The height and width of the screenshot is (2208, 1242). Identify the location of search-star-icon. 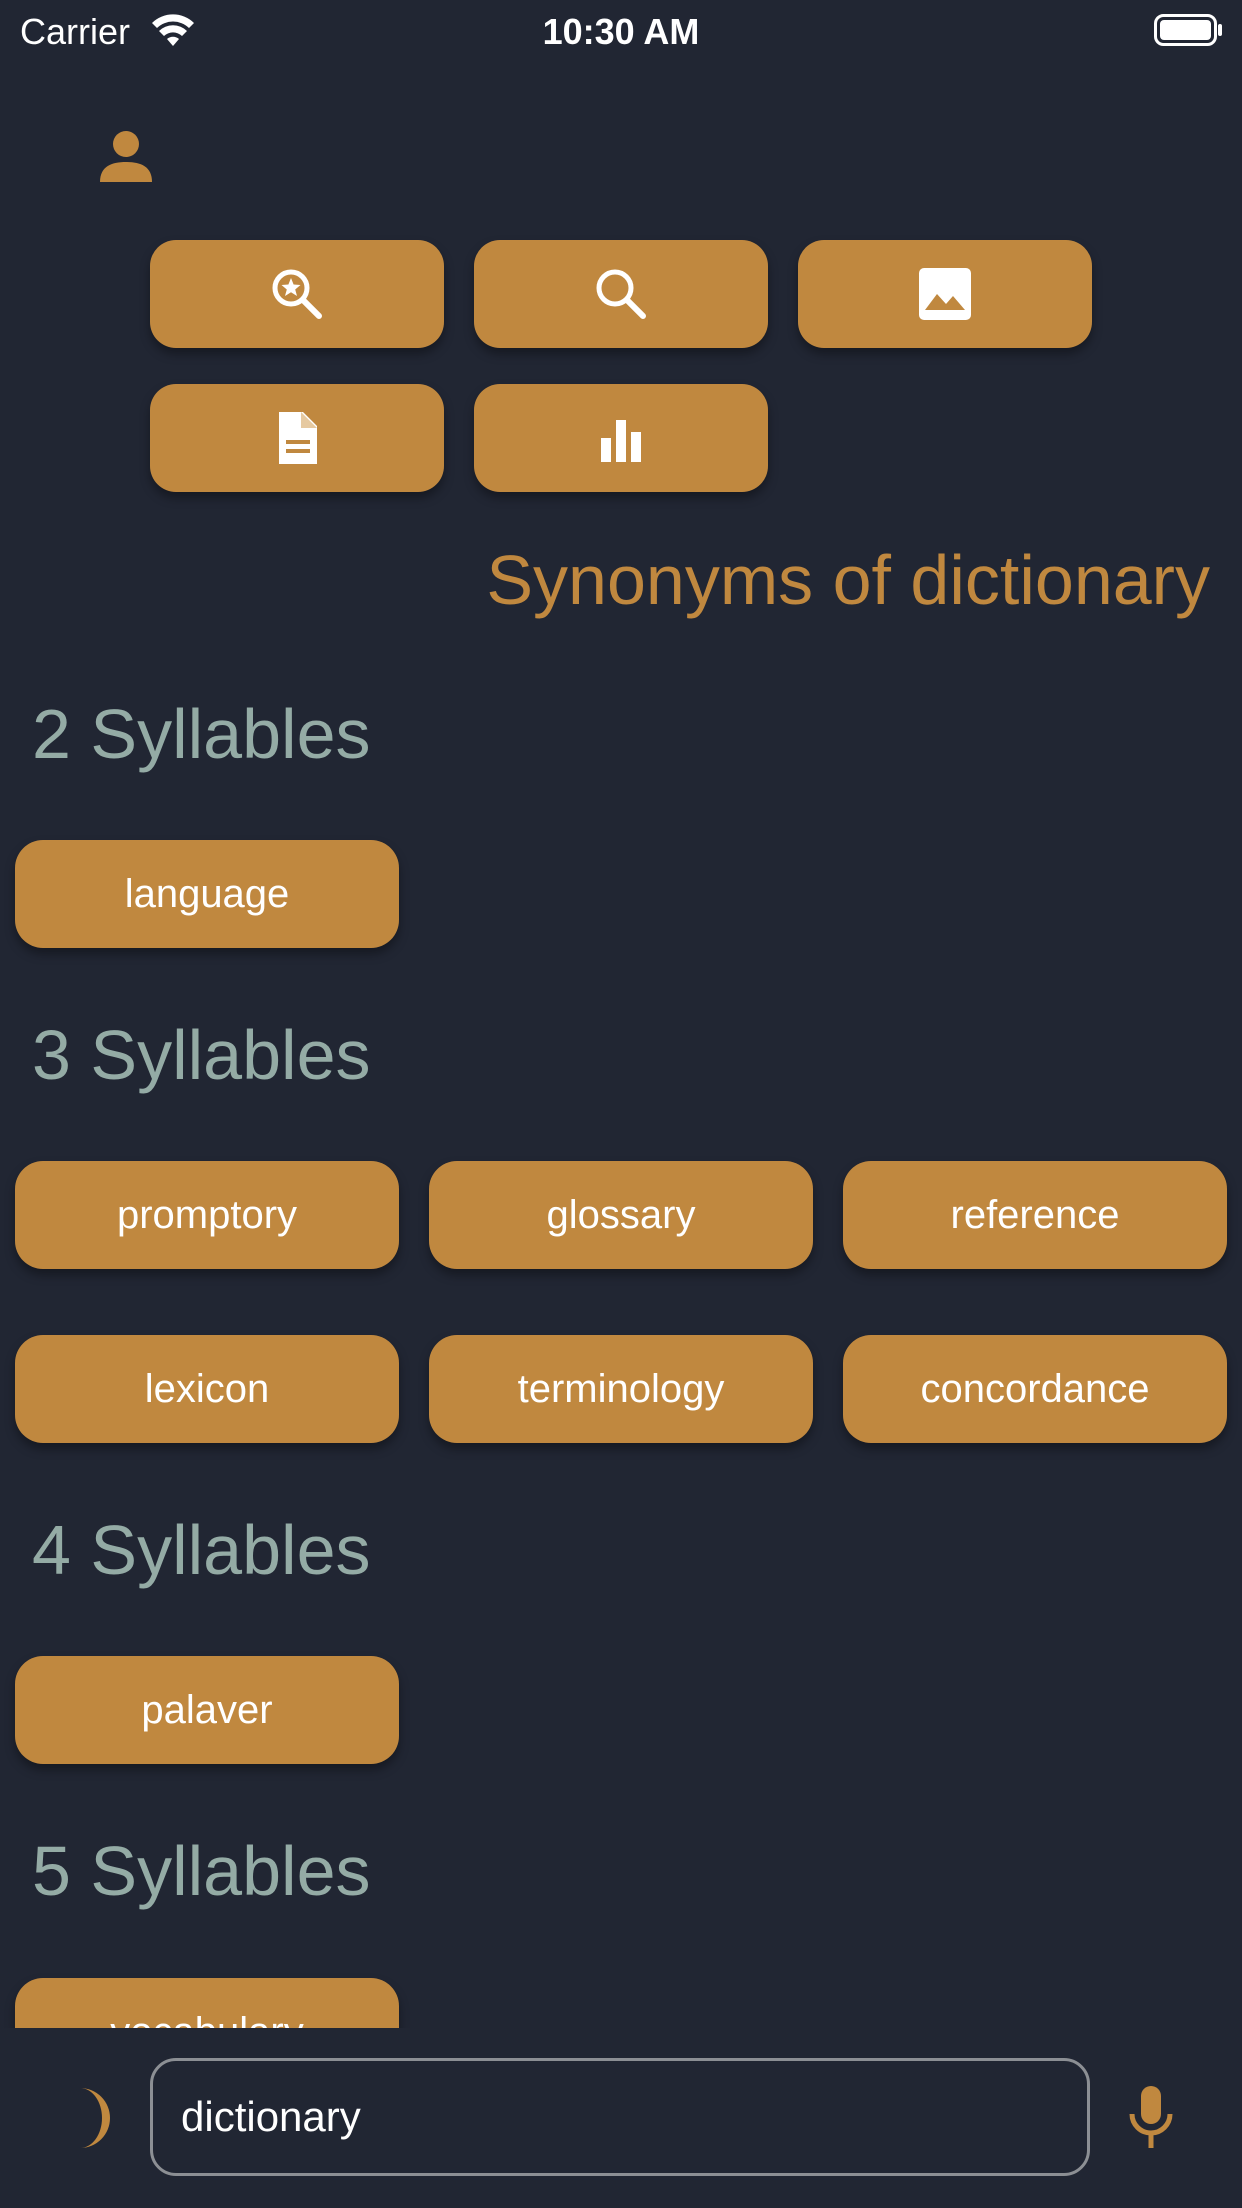
(297, 294).